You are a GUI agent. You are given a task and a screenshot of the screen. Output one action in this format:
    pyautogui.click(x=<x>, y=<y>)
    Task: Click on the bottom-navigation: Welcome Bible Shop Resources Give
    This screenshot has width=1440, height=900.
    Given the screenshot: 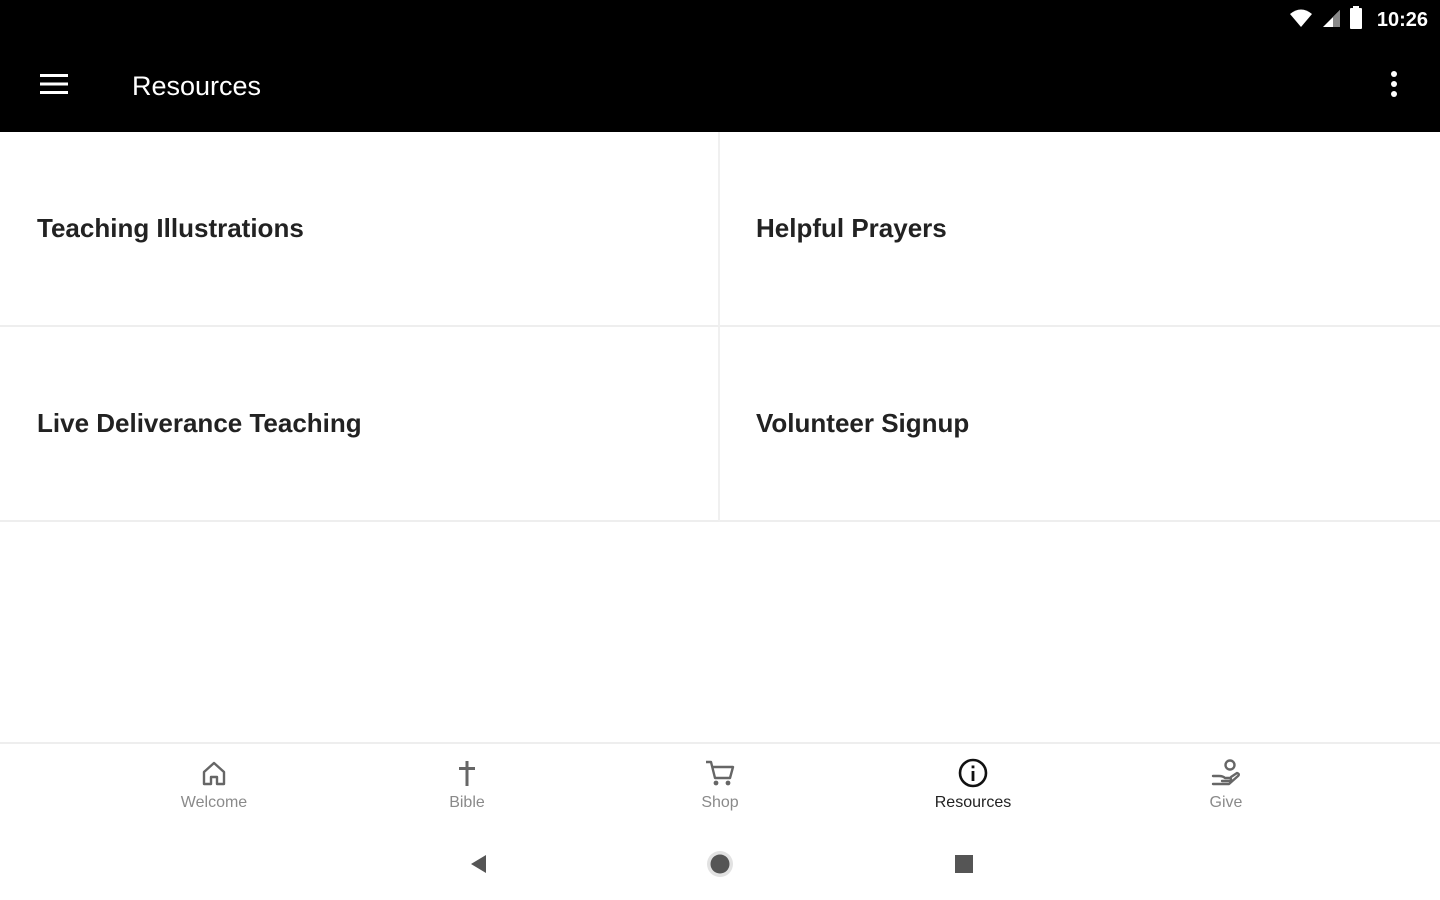 What is the action you would take?
    pyautogui.click(x=720, y=786)
    